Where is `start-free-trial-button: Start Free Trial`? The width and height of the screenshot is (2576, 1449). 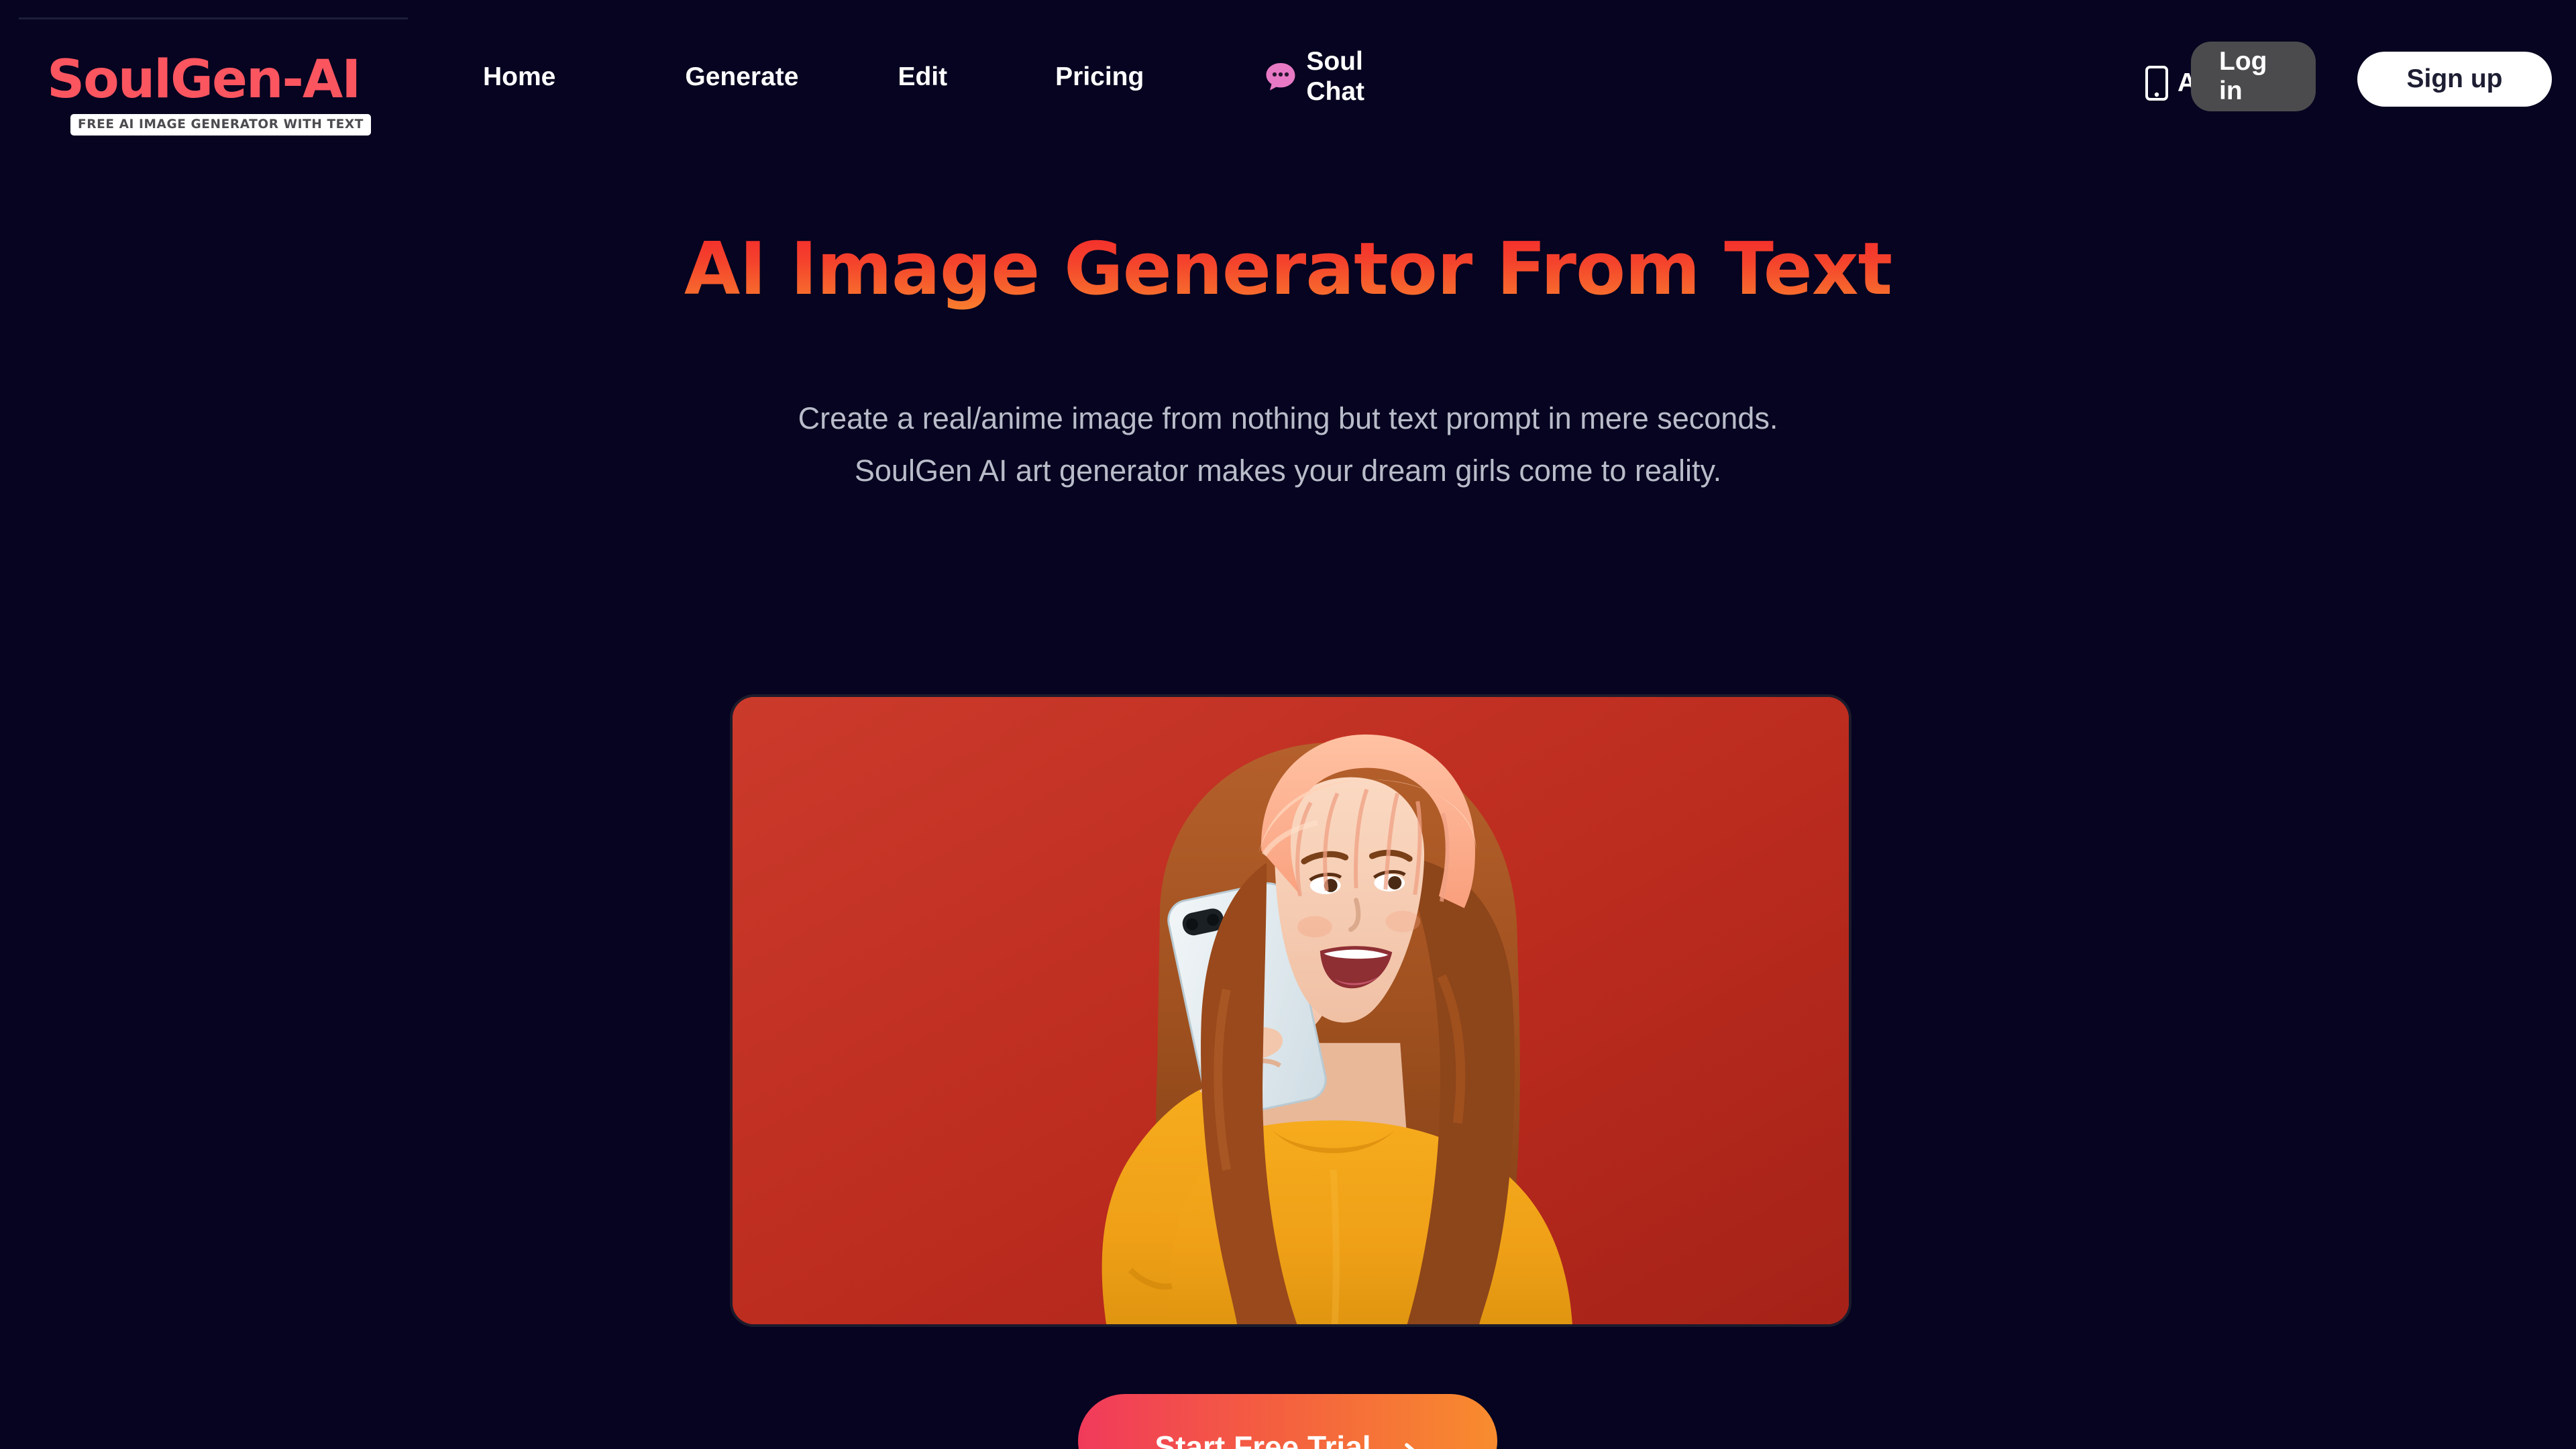 start-free-trial-button: Start Free Trial is located at coordinates (1287, 1421).